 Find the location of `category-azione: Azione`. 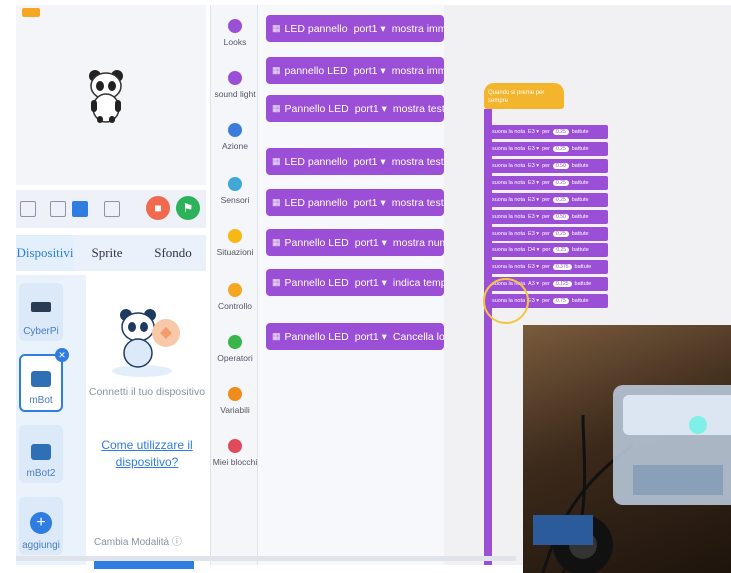

category-azione: Azione is located at coordinates (235, 137).